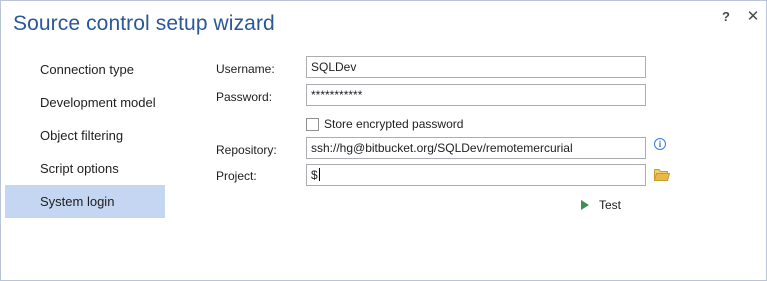 The width and height of the screenshot is (767, 281). Describe the element at coordinates (144, 23) in the screenshot. I see `window-title: Source control setup wizard` at that location.